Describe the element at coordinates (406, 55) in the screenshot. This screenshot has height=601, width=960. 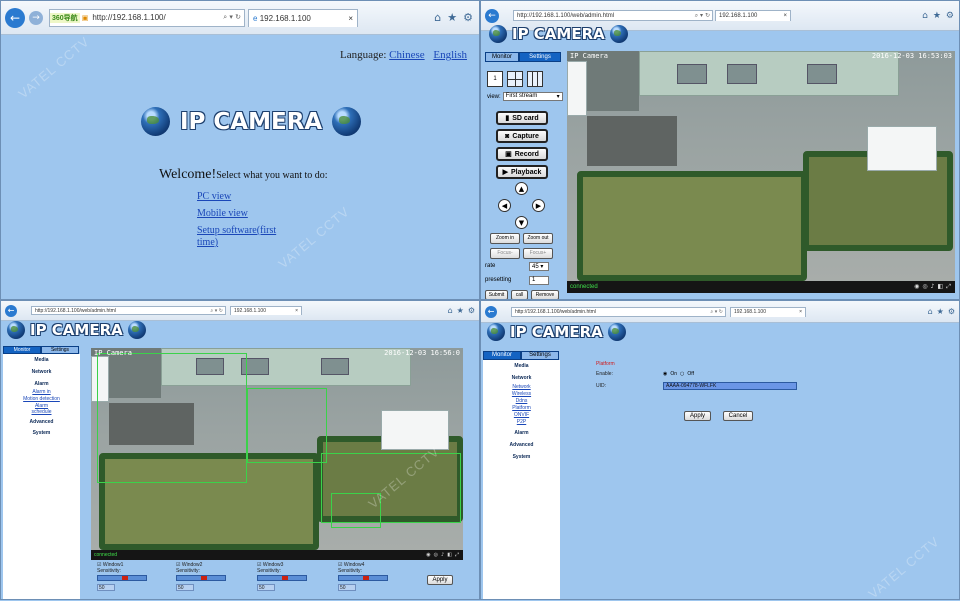
I see `chinese-link: Chinese` at that location.